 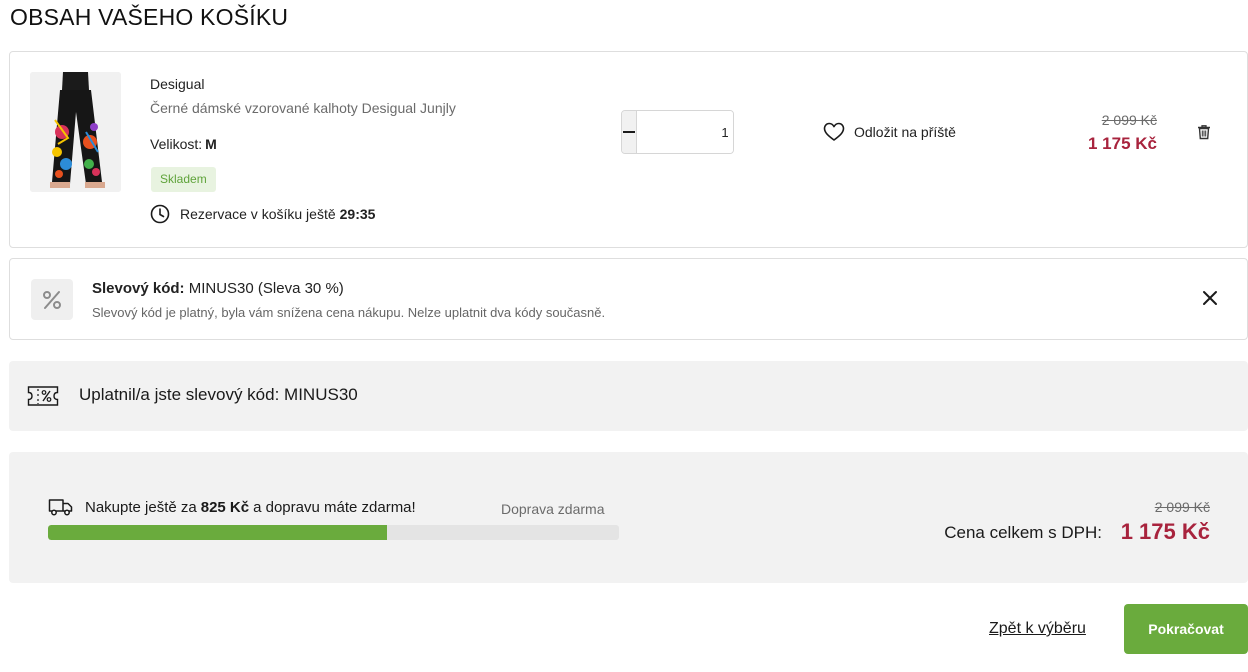 What do you see at coordinates (1023, 532) in the screenshot?
I see `total-label: Cena celkem s DPH:` at bounding box center [1023, 532].